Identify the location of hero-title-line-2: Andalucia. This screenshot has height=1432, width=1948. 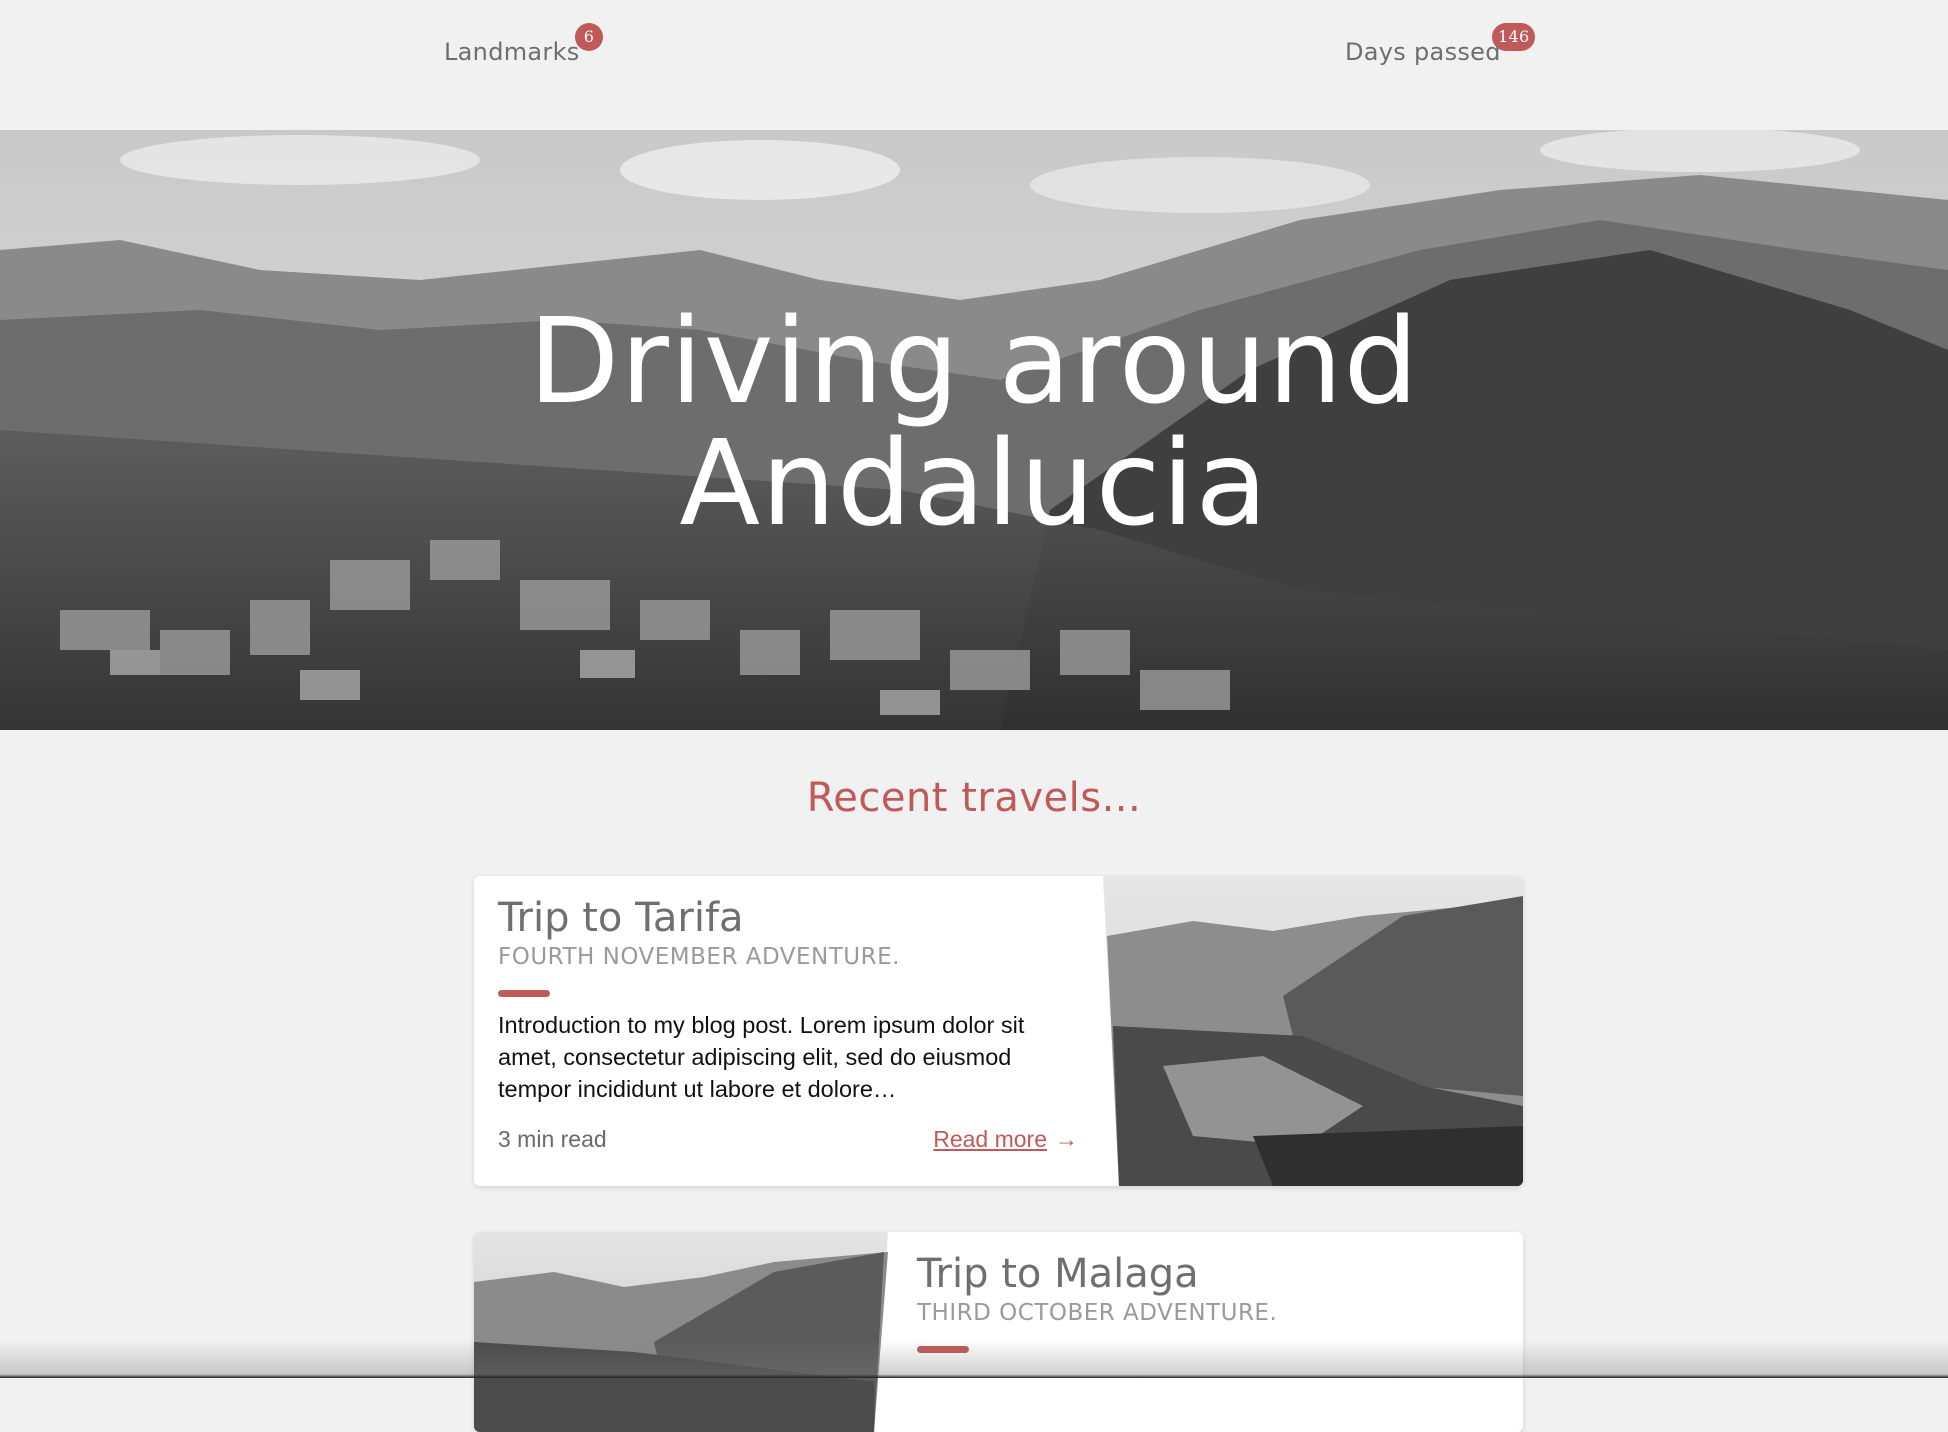
(974, 483).